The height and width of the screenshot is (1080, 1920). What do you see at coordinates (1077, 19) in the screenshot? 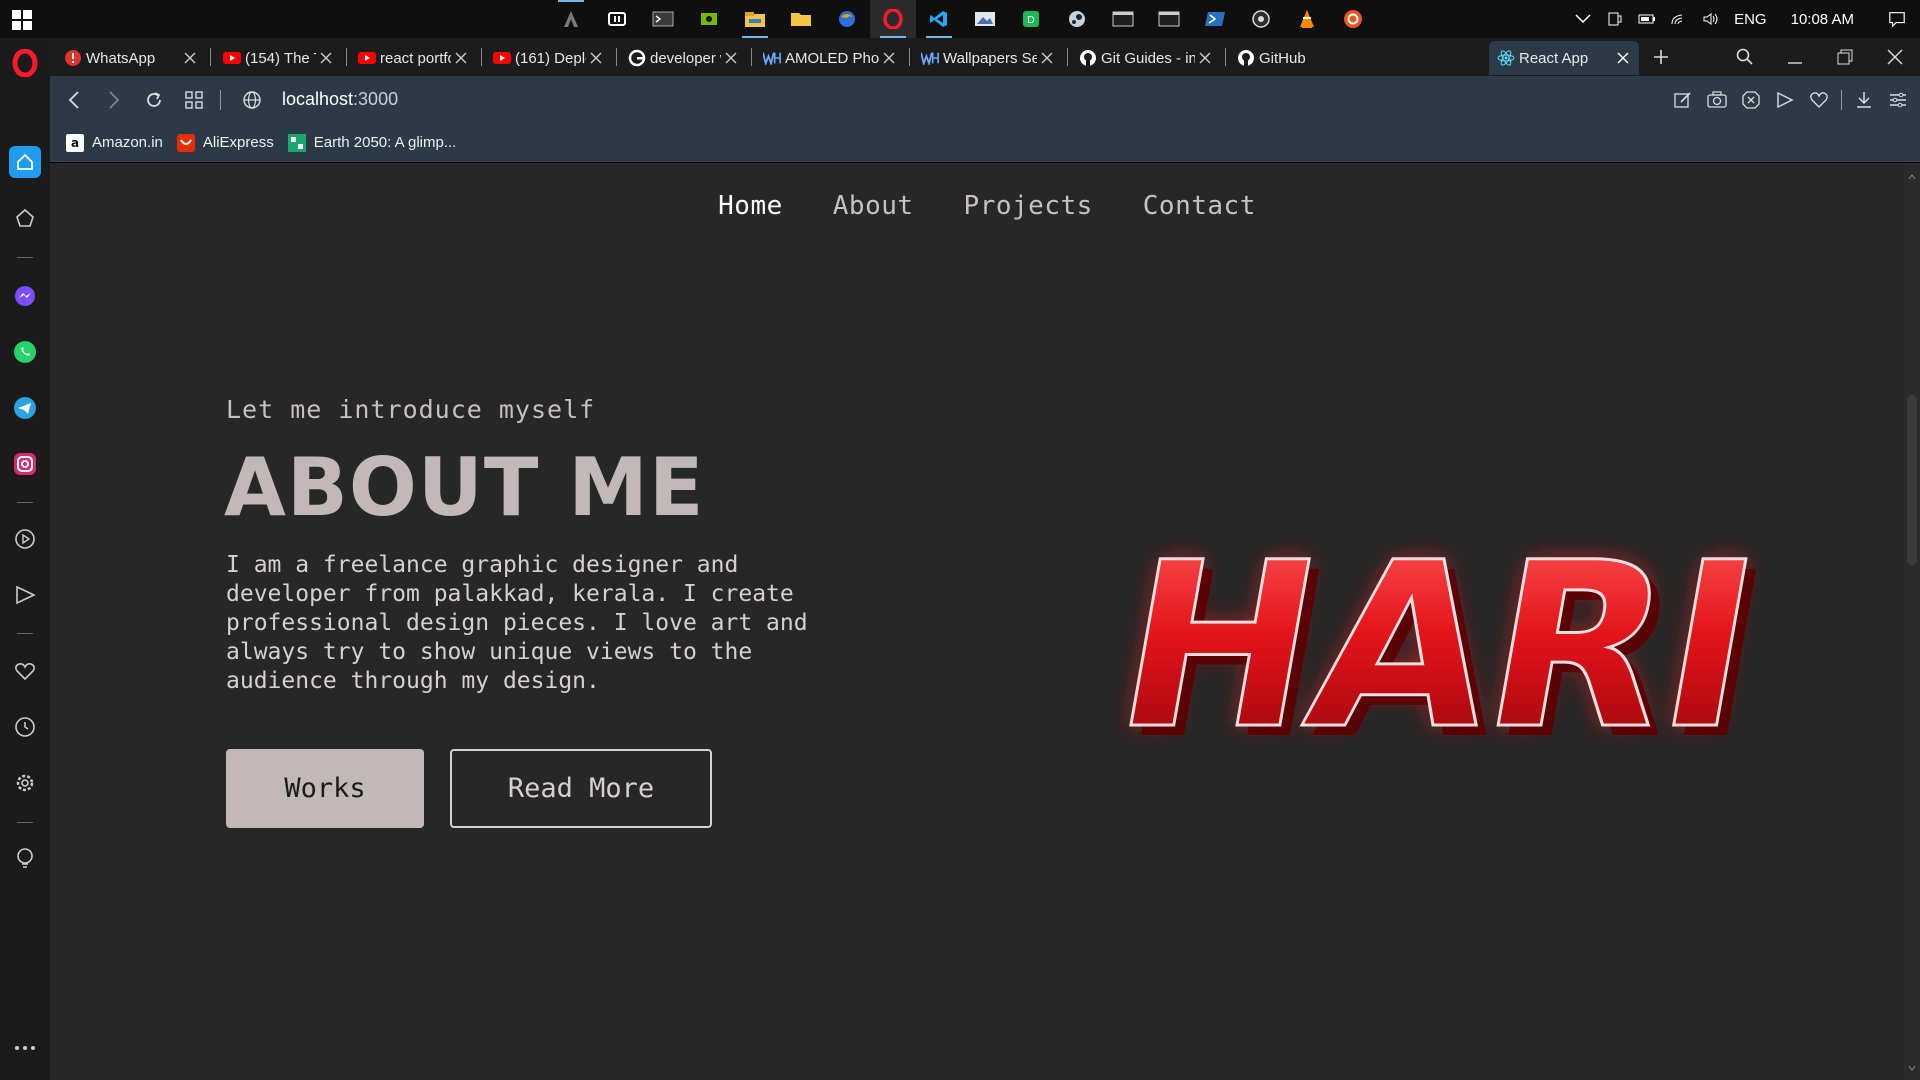
I see `steam-icon` at bounding box center [1077, 19].